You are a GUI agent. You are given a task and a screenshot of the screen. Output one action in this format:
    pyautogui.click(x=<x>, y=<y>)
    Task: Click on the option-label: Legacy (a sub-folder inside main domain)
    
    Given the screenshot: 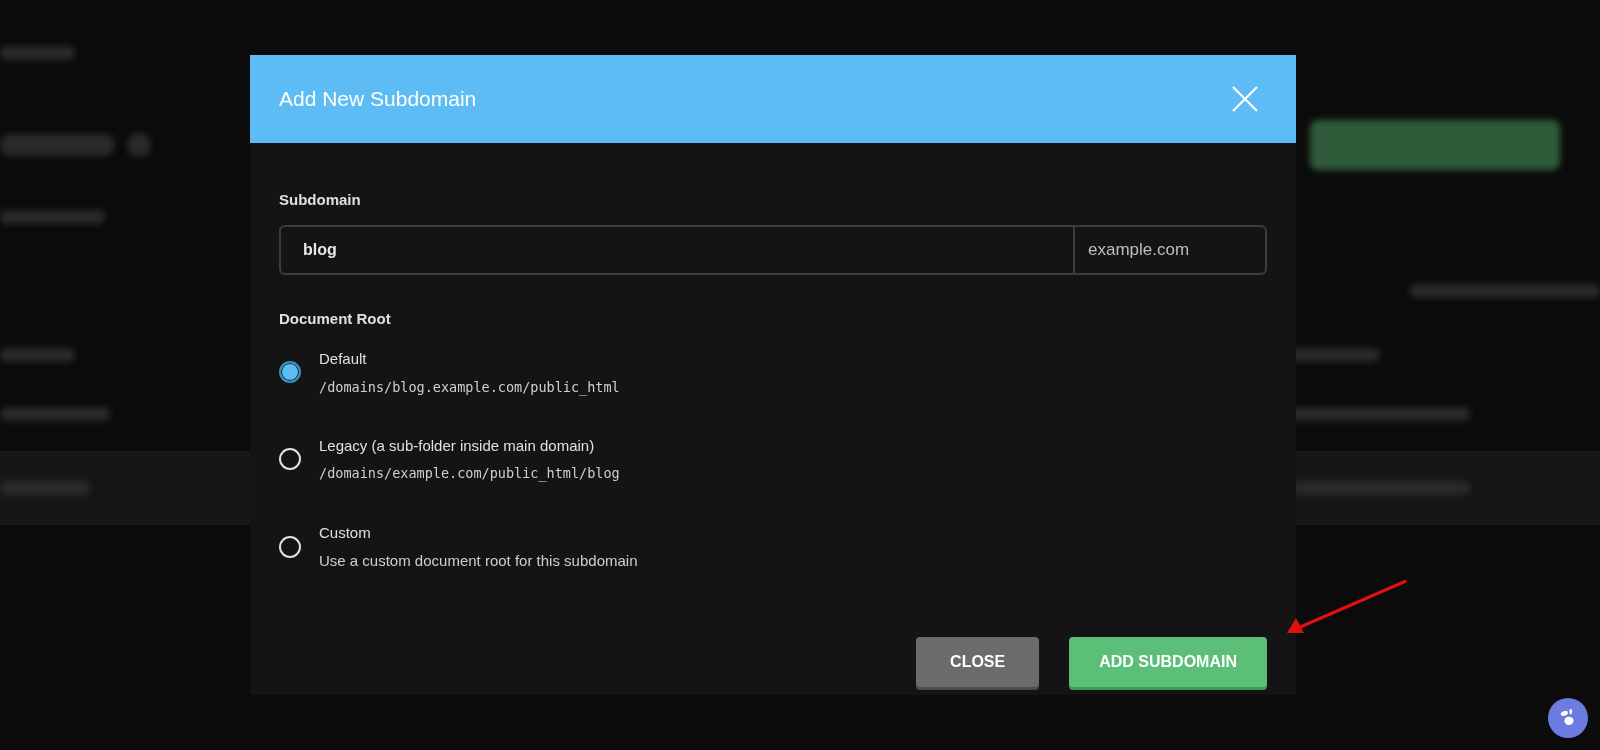 What is the action you would take?
    pyautogui.click(x=457, y=445)
    